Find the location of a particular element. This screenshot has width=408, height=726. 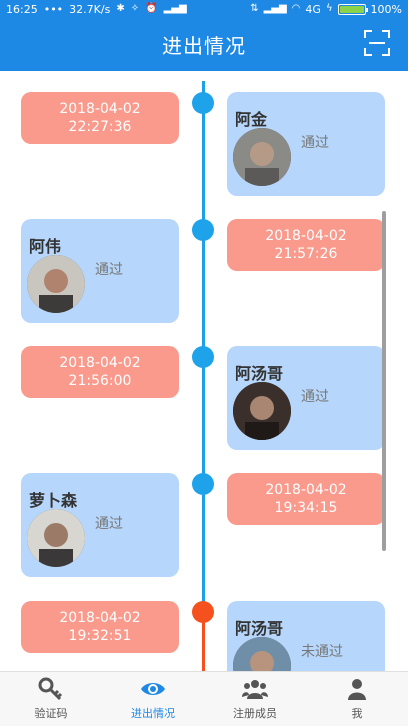

person-card: 阿伟 通过 is located at coordinates (100, 271).